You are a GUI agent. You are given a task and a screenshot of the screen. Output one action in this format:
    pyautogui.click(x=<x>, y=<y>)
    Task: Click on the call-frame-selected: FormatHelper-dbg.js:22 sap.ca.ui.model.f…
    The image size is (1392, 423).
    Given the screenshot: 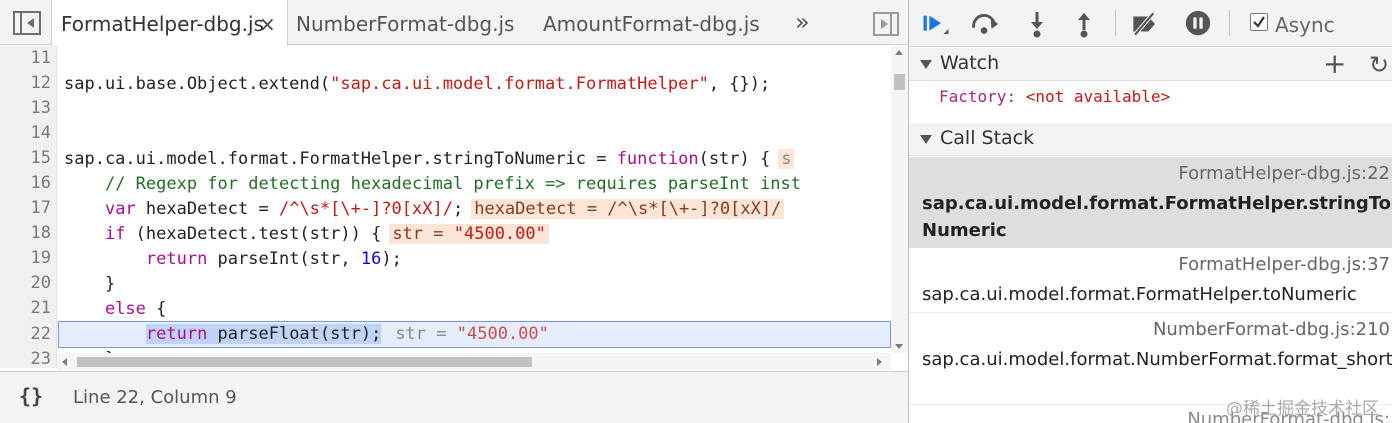 What is the action you would take?
    pyautogui.click(x=1150, y=202)
    